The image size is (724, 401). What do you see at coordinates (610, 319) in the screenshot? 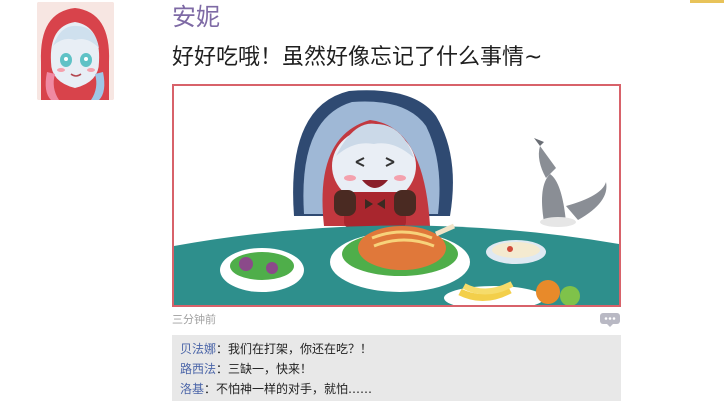
I see `speech-bubble-icon` at bounding box center [610, 319].